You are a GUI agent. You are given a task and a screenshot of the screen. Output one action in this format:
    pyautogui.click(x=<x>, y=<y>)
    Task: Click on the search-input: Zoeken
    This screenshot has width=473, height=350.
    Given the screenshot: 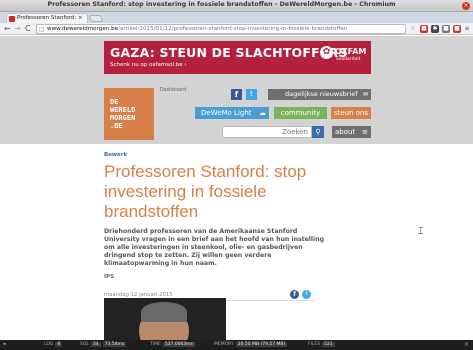 What is the action you would take?
    pyautogui.click(x=267, y=132)
    